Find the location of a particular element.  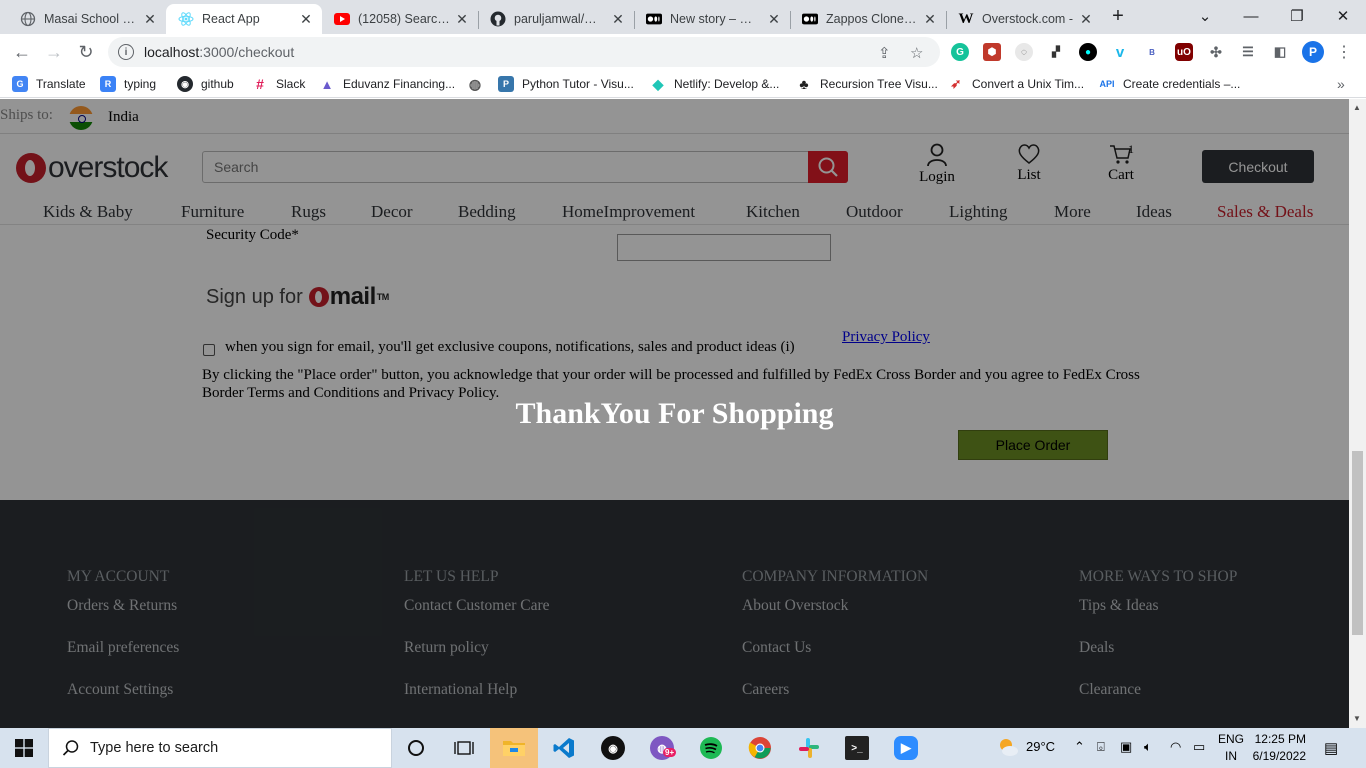

chrome-profile-icon: ◍ 9+ is located at coordinates (662, 748).